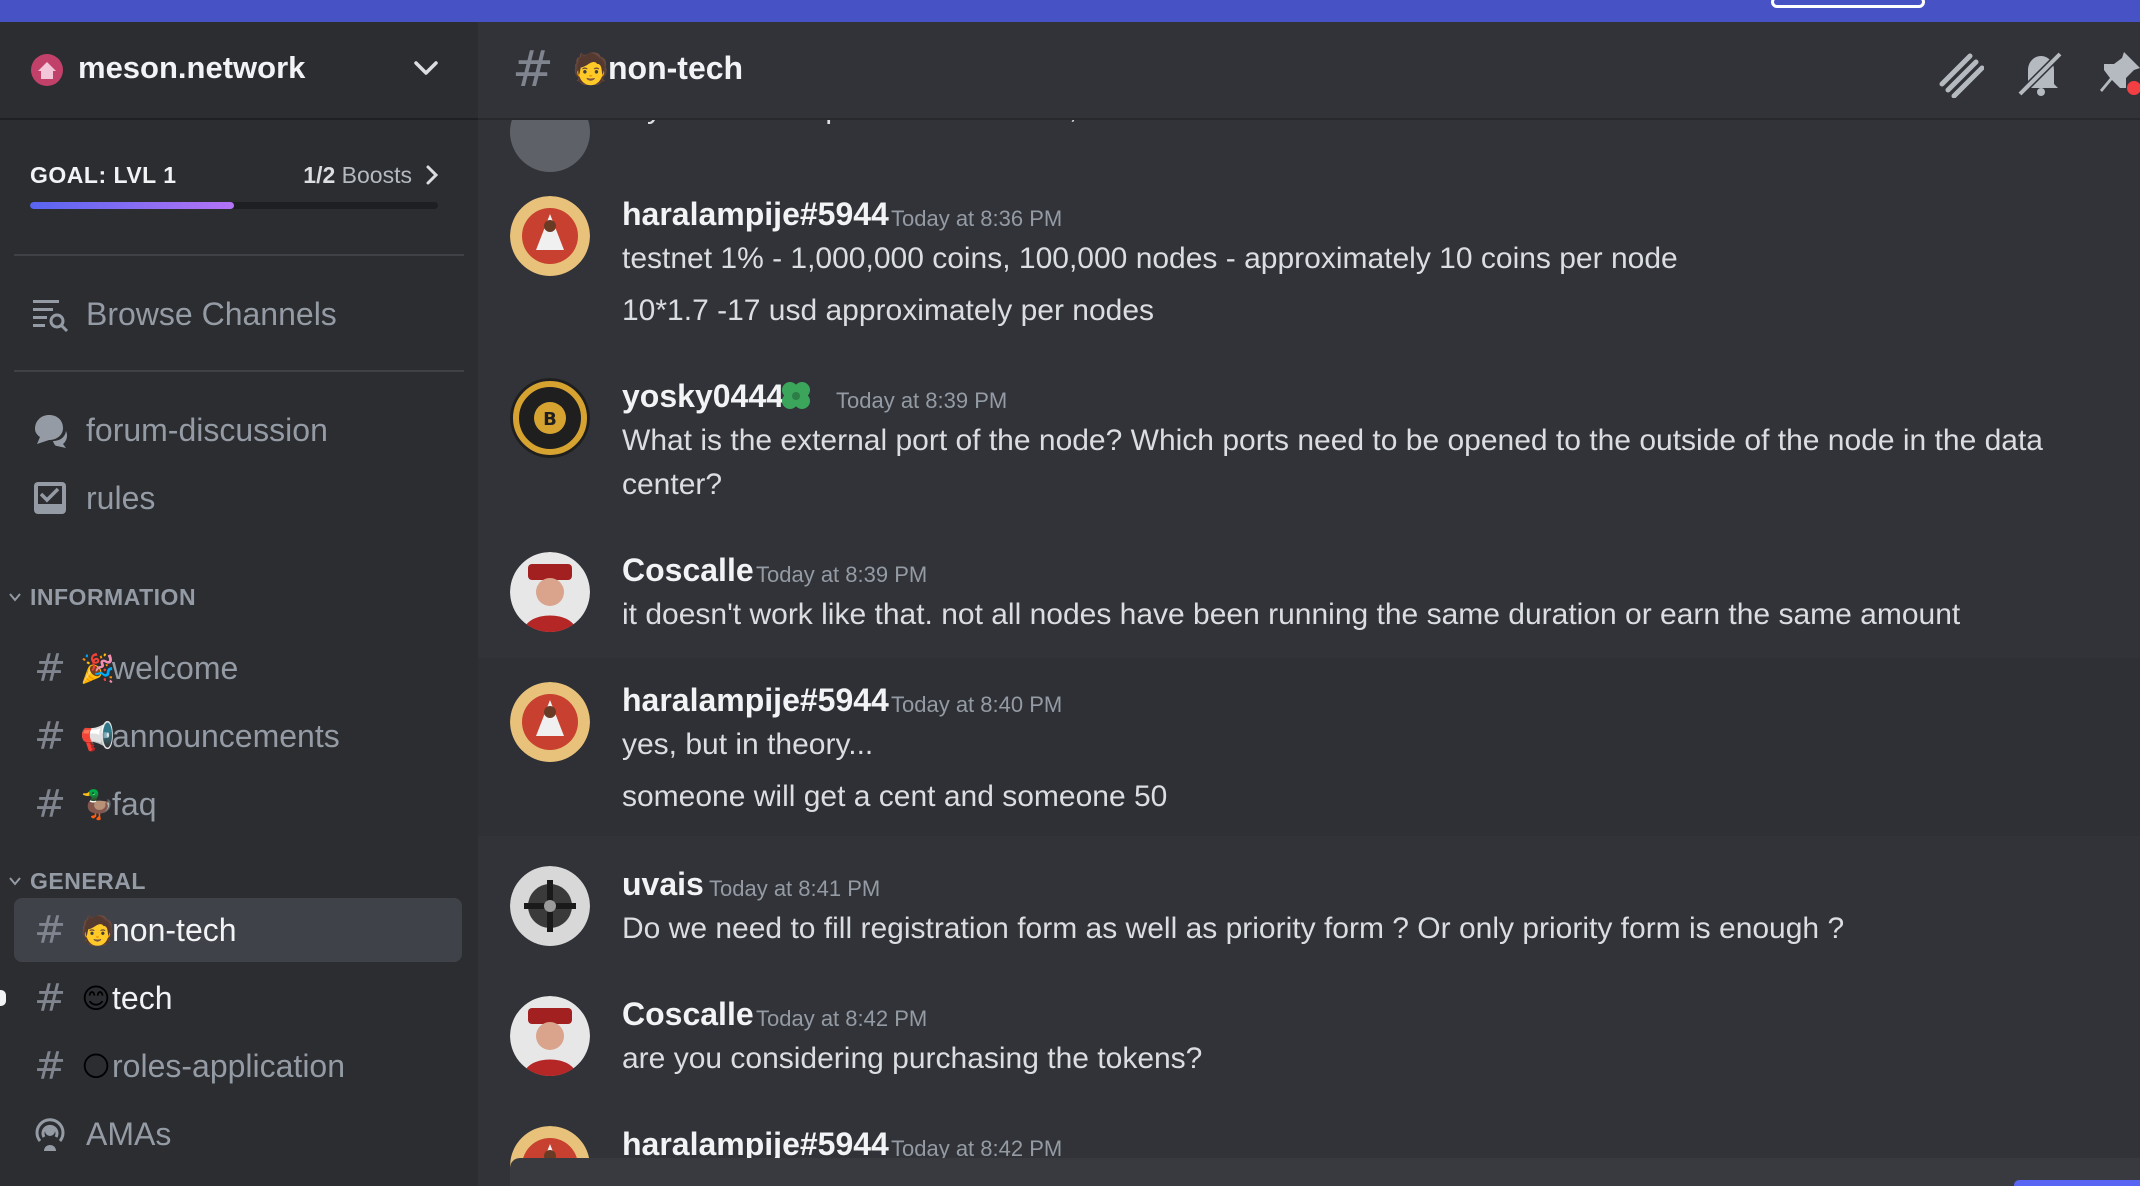 This screenshot has height=1186, width=2140. I want to click on avatar: B, so click(550, 418).